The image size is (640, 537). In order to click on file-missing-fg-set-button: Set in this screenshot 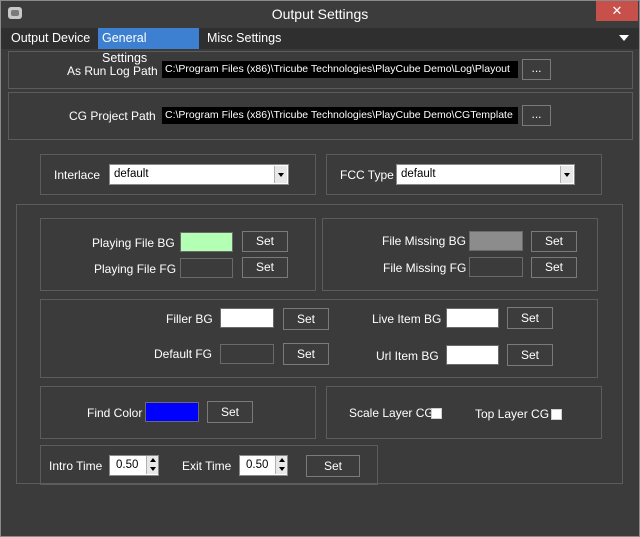, I will do `click(554, 267)`.